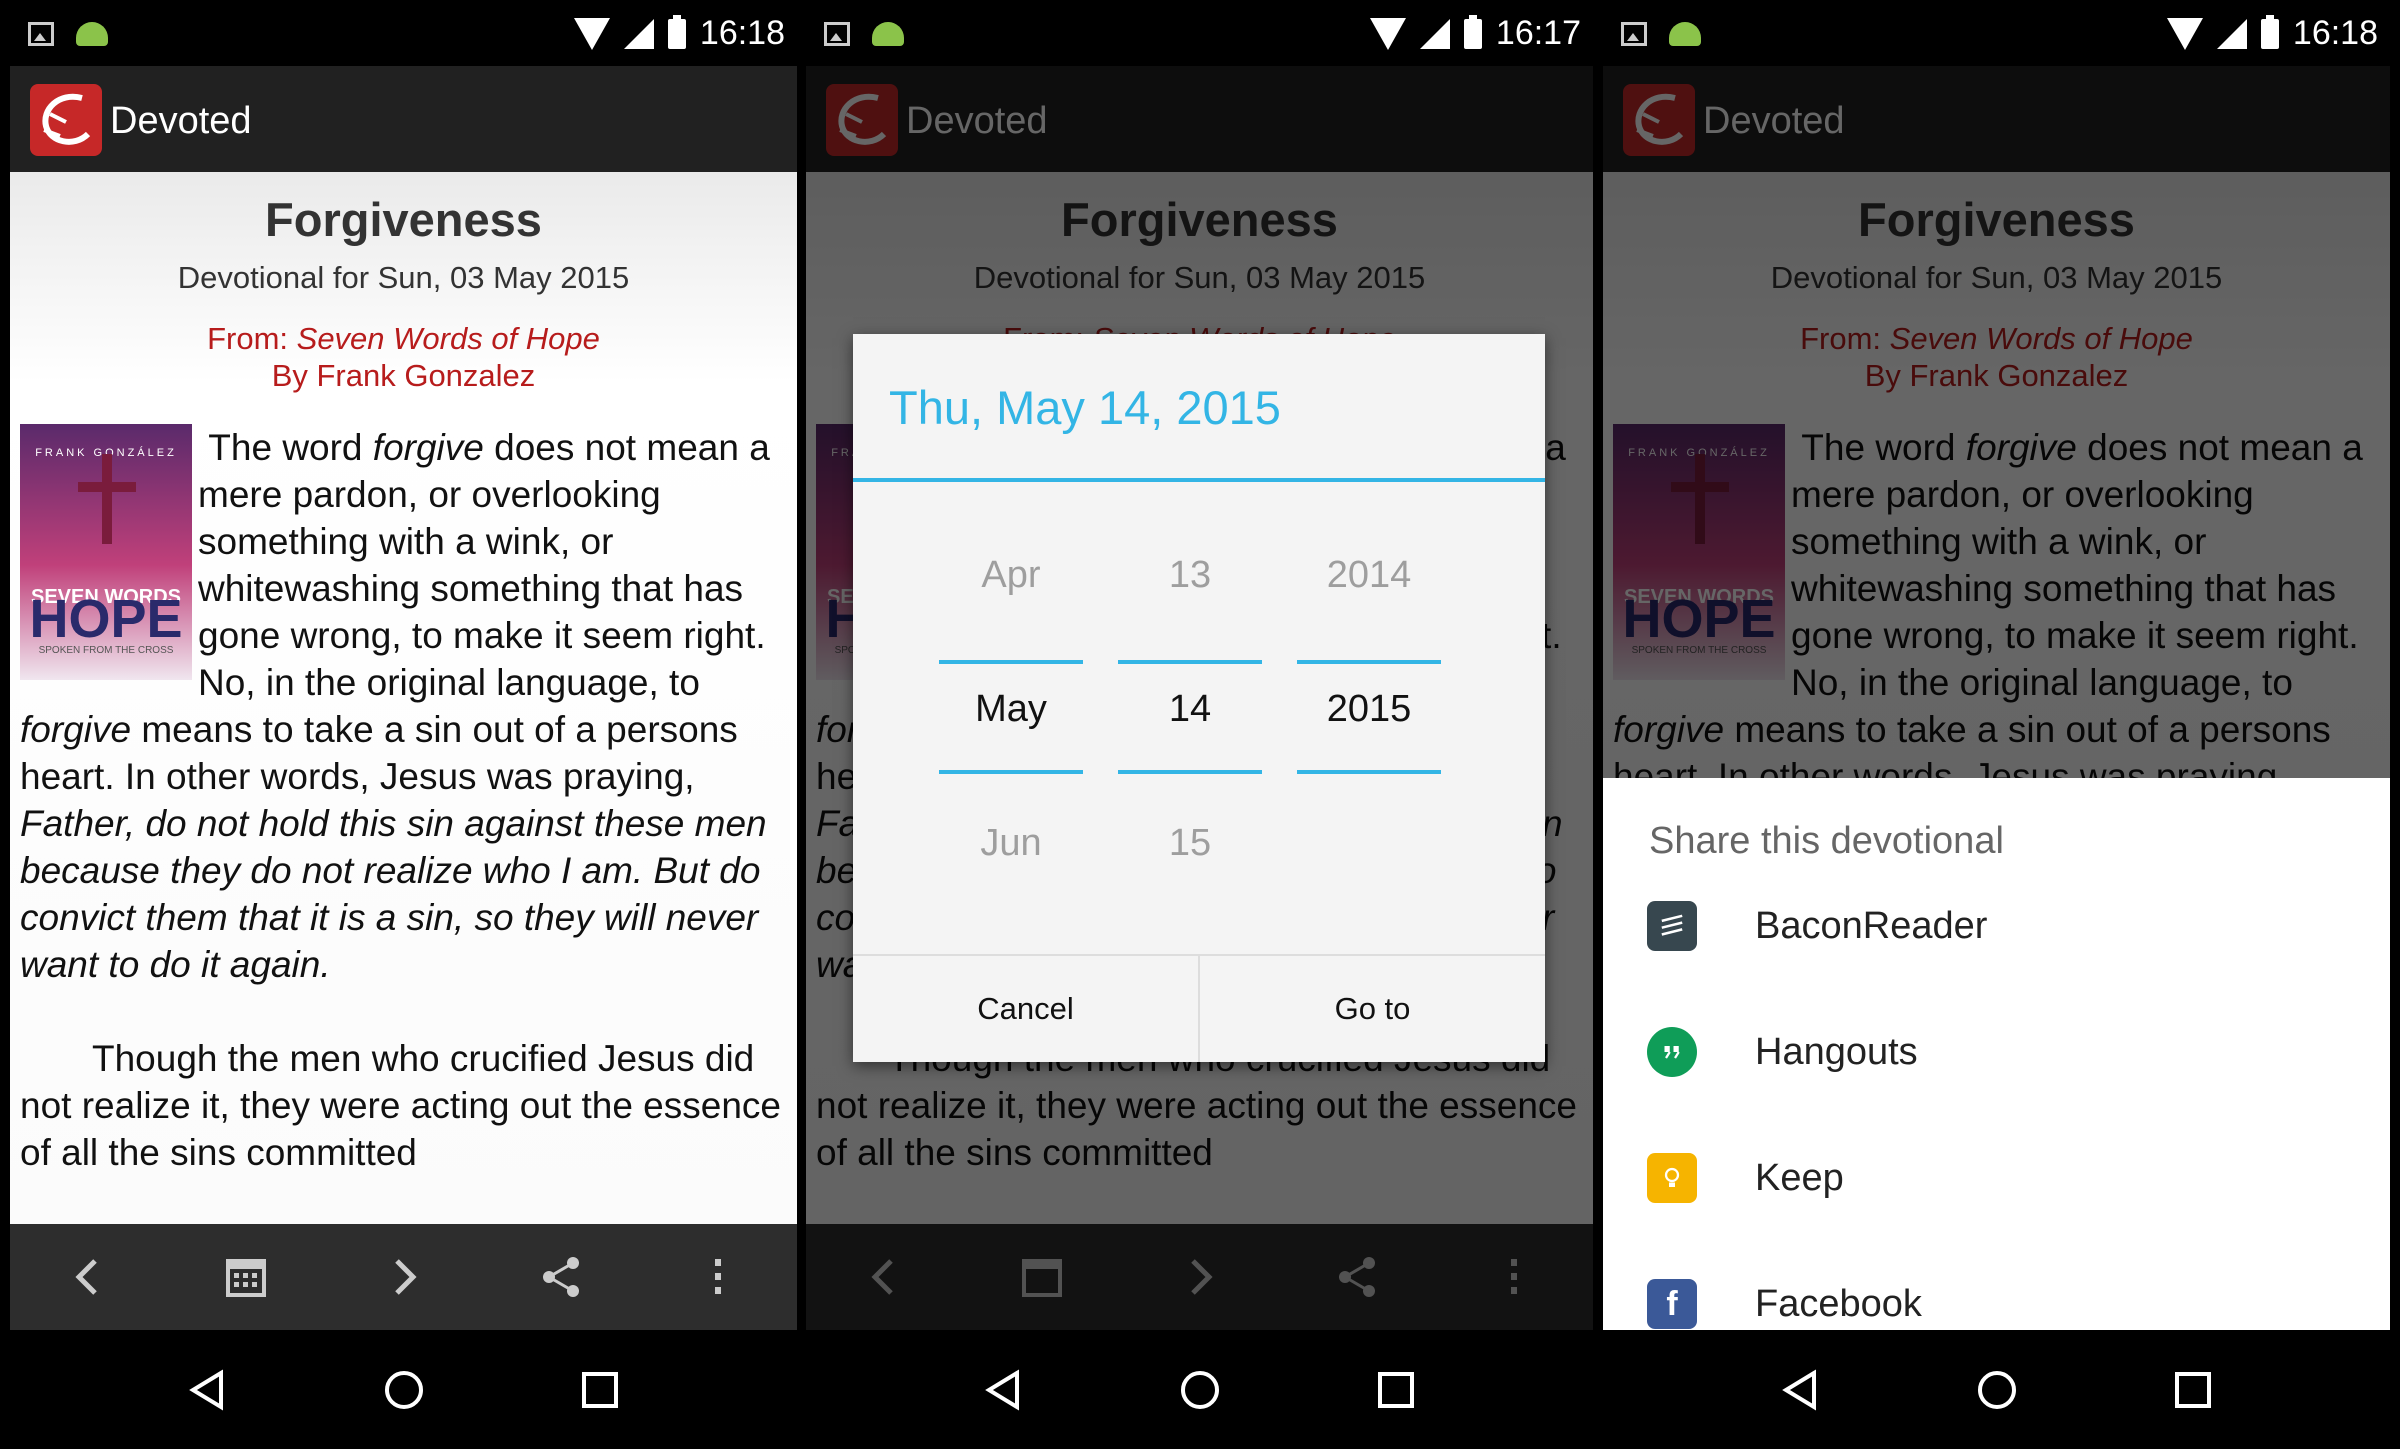  I want to click on go-to-button: Go to, so click(1371, 1009).